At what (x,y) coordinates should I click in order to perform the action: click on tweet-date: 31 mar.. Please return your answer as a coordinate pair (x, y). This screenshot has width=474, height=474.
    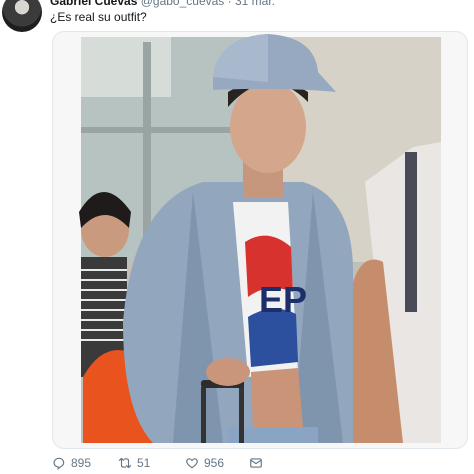
    Looking at the image, I should click on (255, 4).